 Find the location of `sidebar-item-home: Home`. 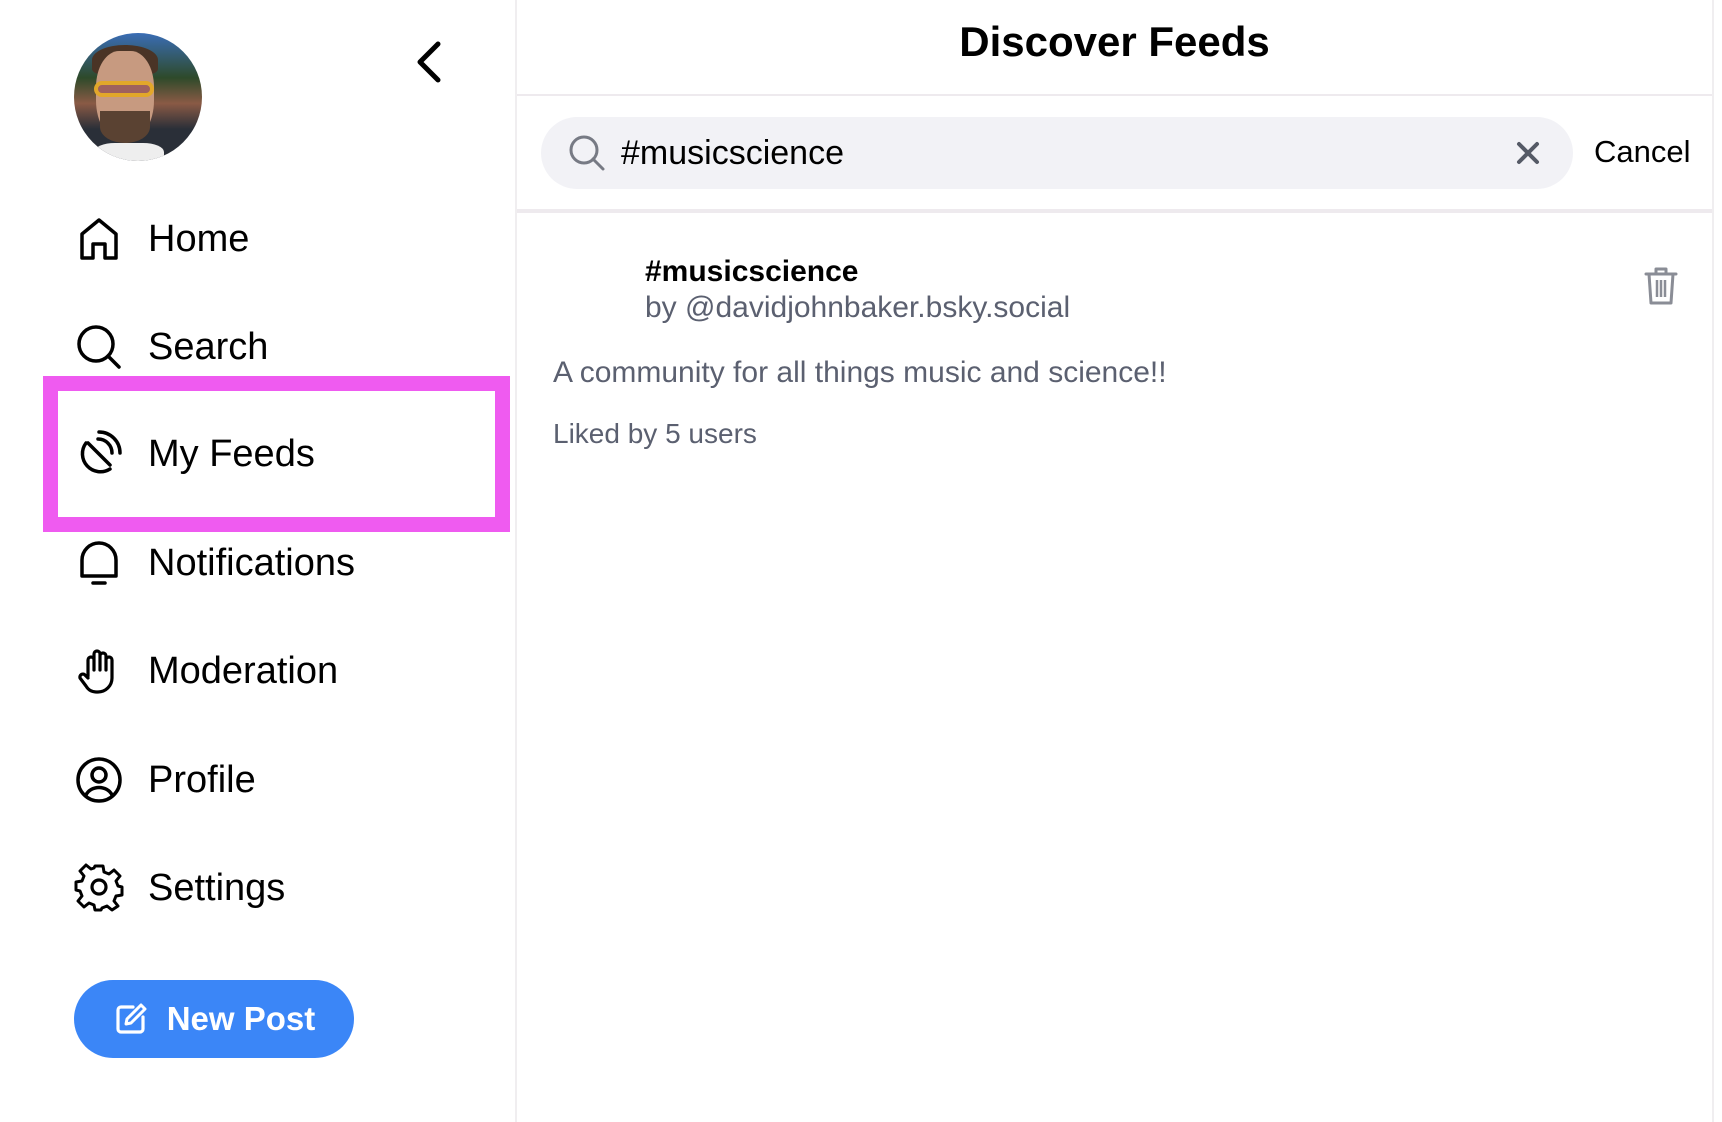

sidebar-item-home: Home is located at coordinates (161, 239).